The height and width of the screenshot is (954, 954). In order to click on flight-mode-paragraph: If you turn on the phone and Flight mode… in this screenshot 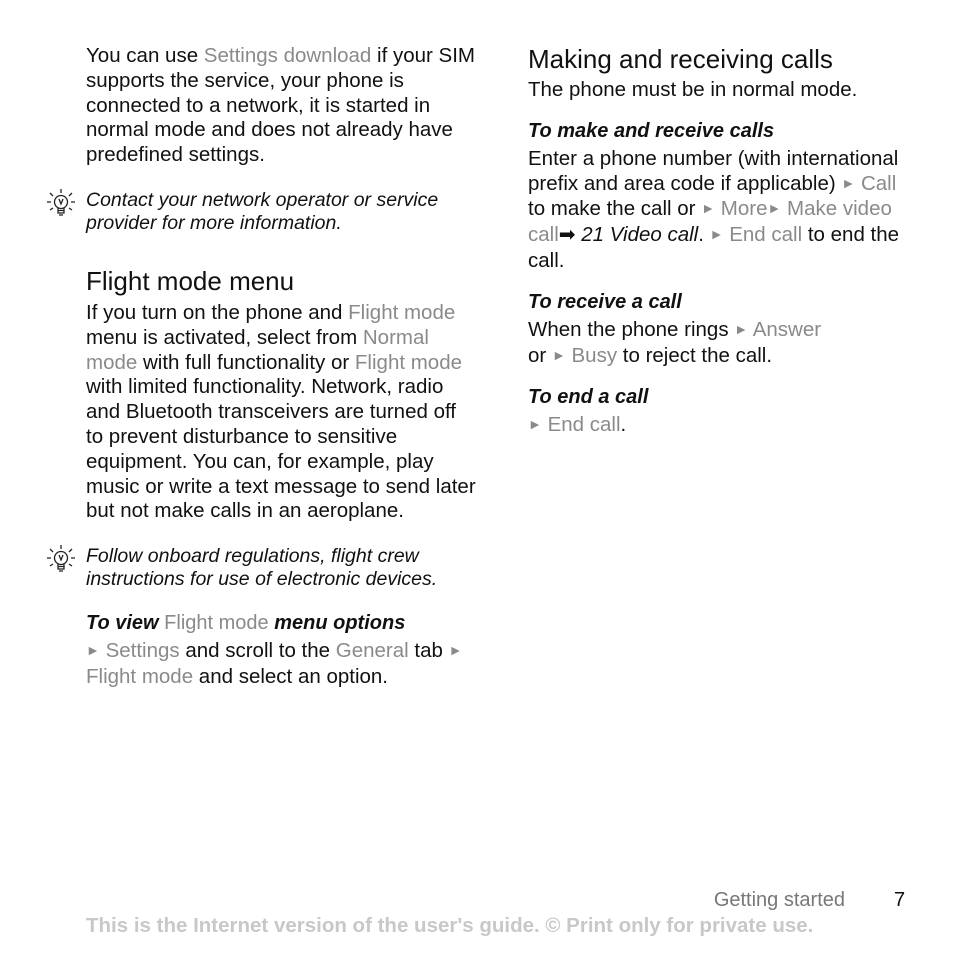, I will do `click(281, 411)`.